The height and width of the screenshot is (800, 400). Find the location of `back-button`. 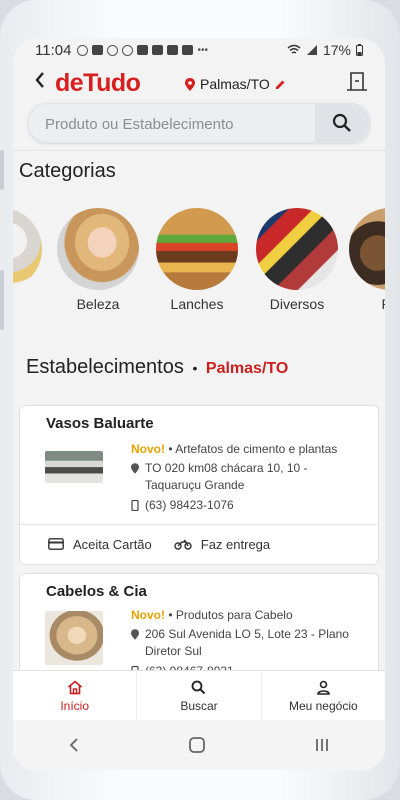

back-button is located at coordinates (40, 83).